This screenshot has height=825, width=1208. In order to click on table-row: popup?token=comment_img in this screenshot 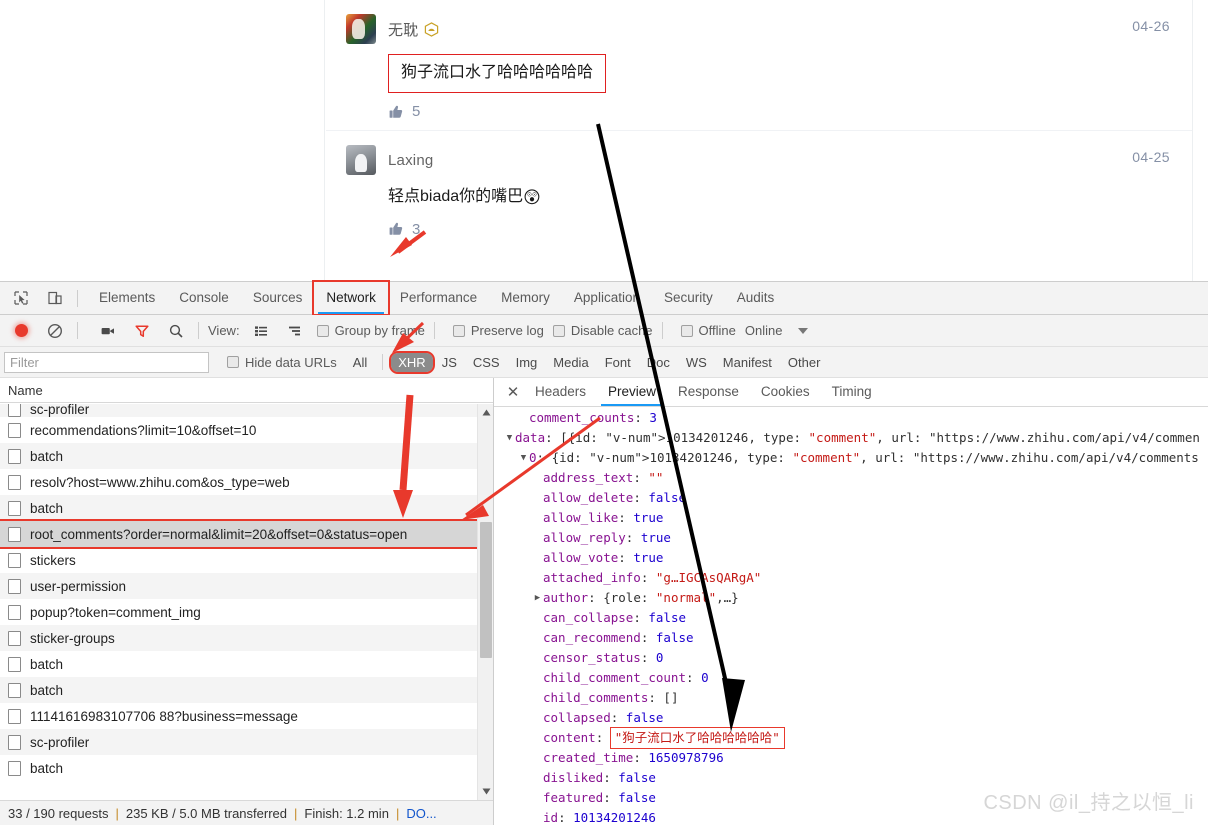, I will do `click(246, 612)`.